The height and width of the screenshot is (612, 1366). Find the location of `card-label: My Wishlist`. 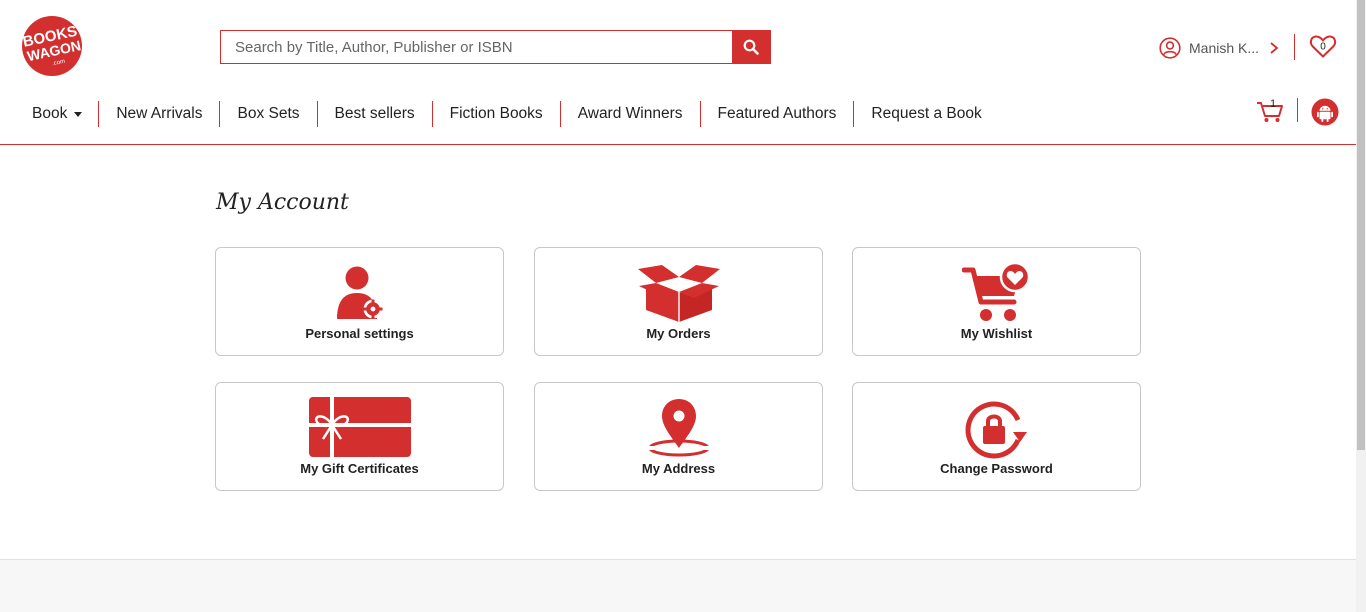

card-label: My Wishlist is located at coordinates (996, 333).